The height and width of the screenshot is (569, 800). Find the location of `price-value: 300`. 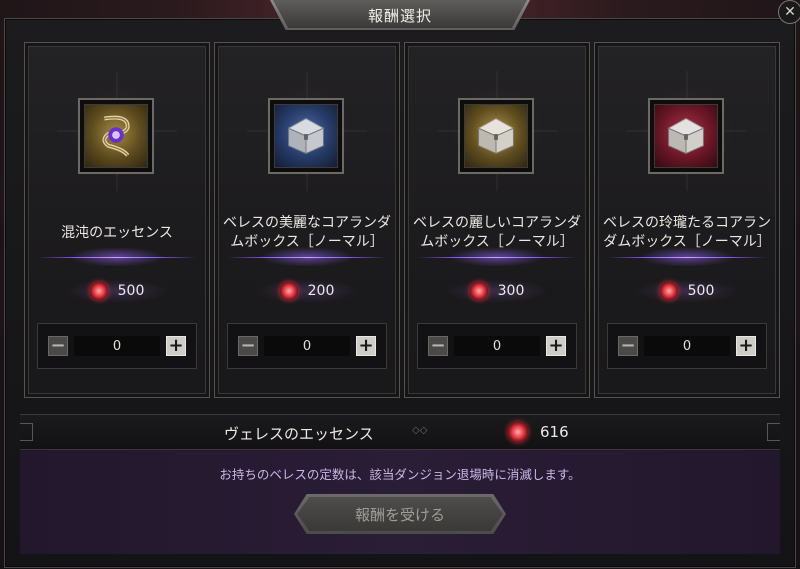

price-value: 300 is located at coordinates (511, 291).